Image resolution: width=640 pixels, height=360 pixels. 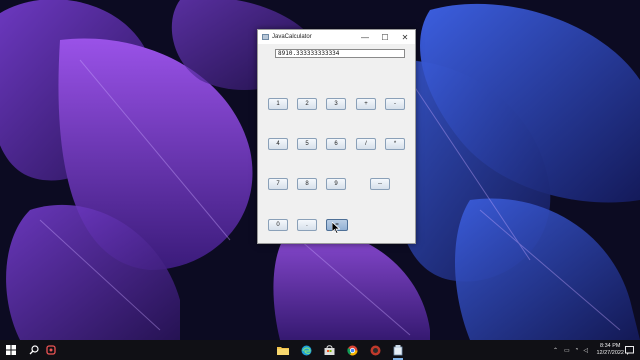 What do you see at coordinates (365, 37) in the screenshot?
I see `minimize-button: —` at bounding box center [365, 37].